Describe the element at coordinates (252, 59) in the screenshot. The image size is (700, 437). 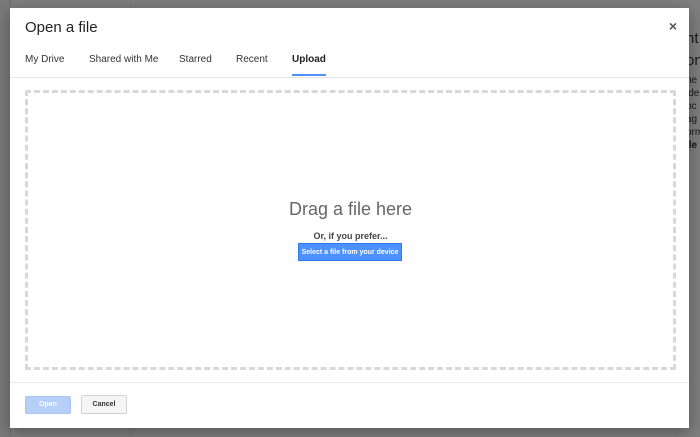
I see `tab-label: Recent` at that location.